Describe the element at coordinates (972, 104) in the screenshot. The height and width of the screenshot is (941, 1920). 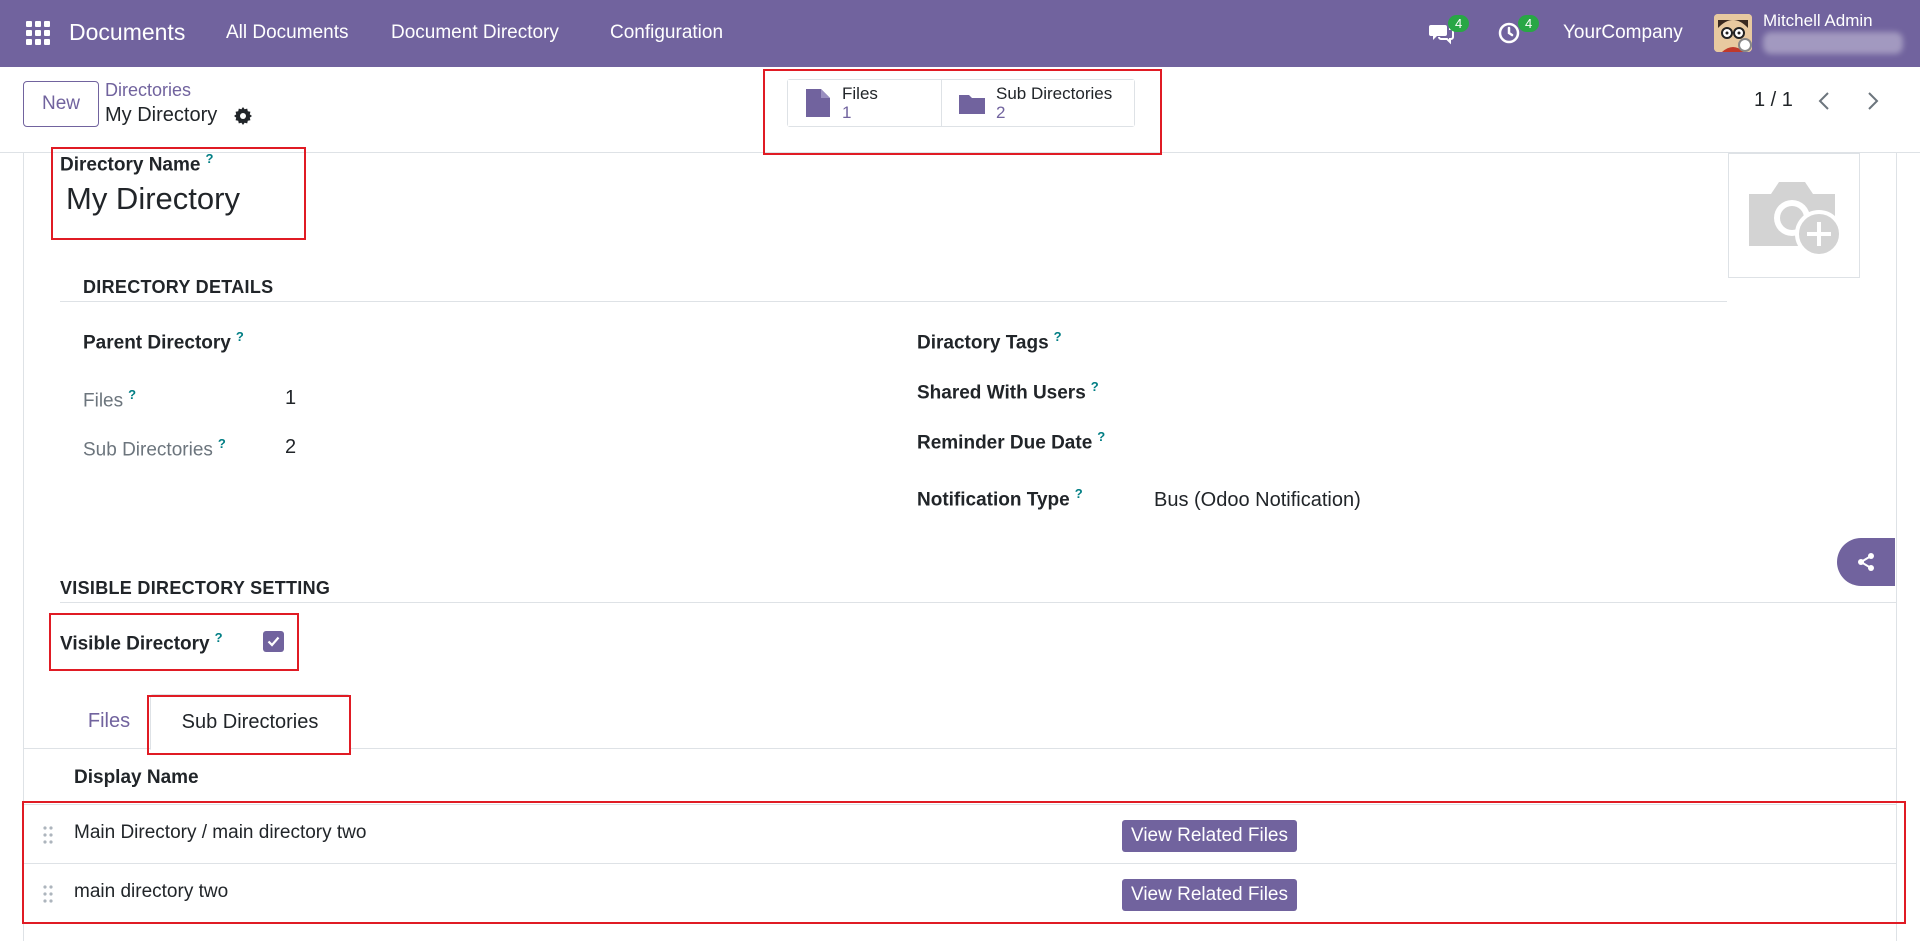
I see `folder-icon` at that location.